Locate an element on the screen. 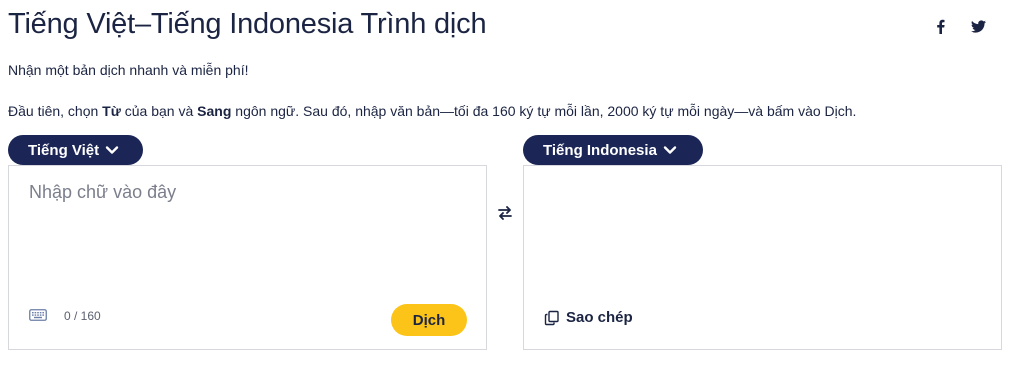 The width and height of the screenshot is (1010, 367). instructions-to-word: Sang is located at coordinates (214, 111).